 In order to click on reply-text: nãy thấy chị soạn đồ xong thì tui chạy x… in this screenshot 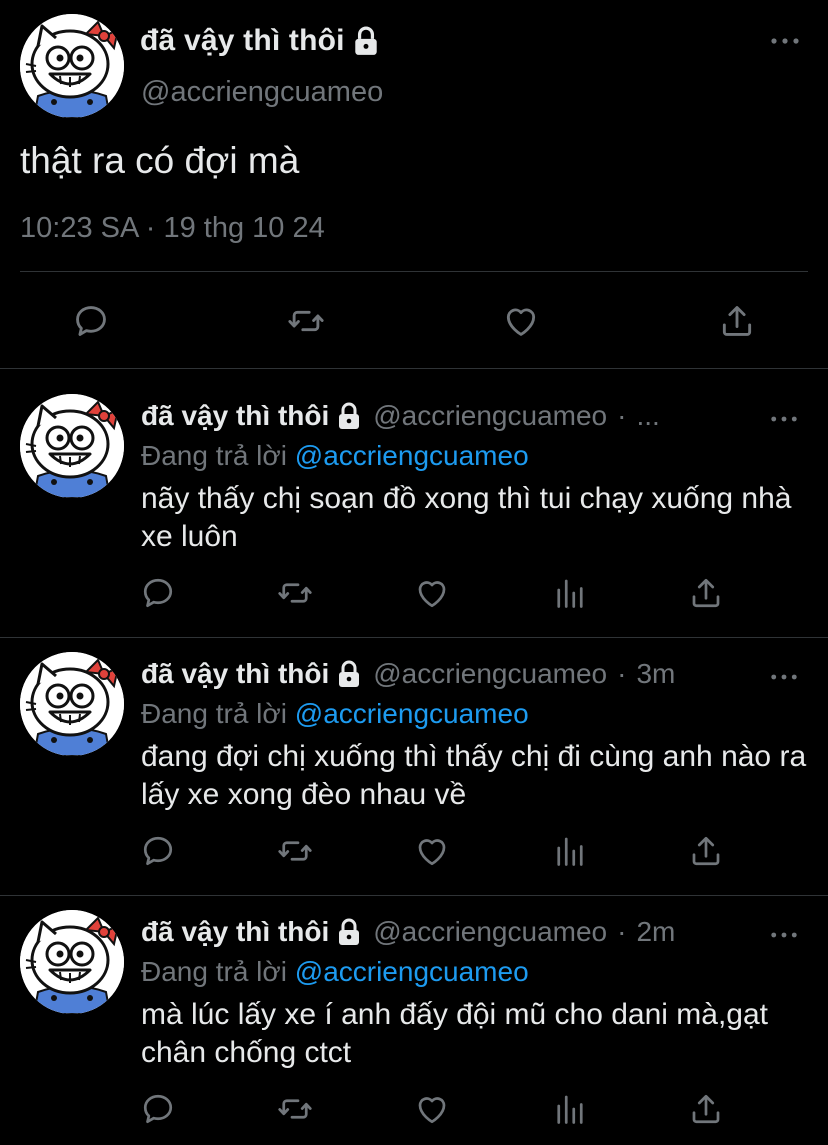, I will do `click(466, 517)`.